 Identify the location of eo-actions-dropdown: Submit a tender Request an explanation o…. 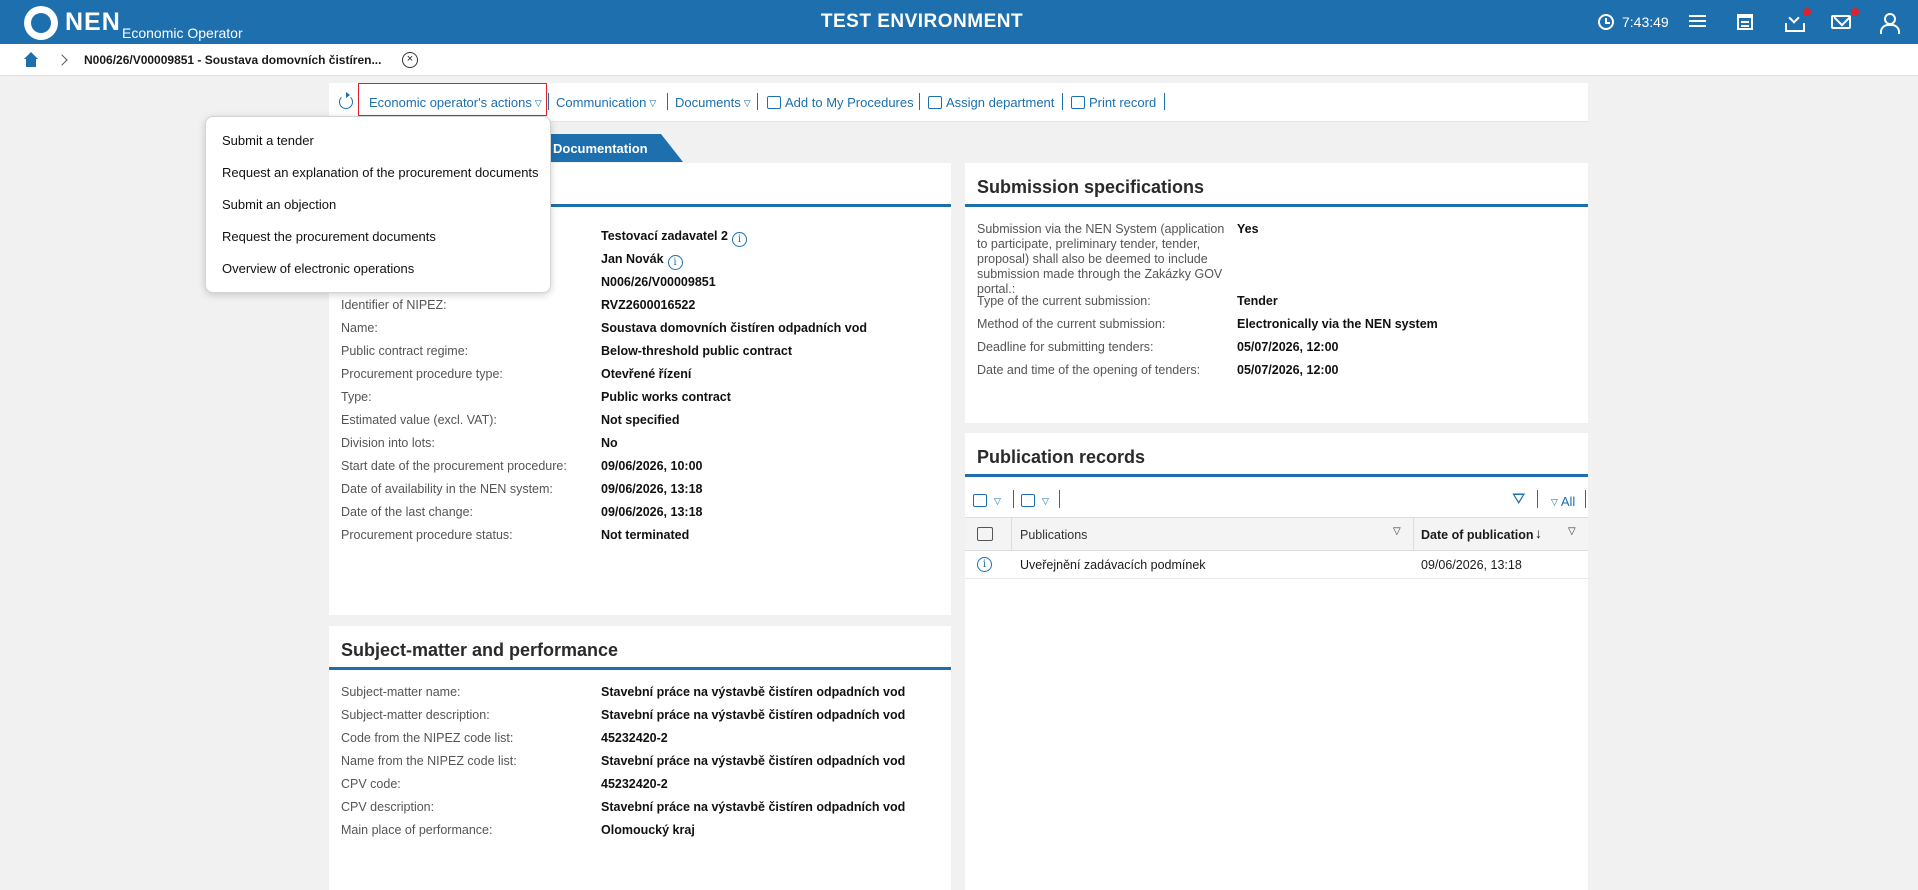
(378, 204).